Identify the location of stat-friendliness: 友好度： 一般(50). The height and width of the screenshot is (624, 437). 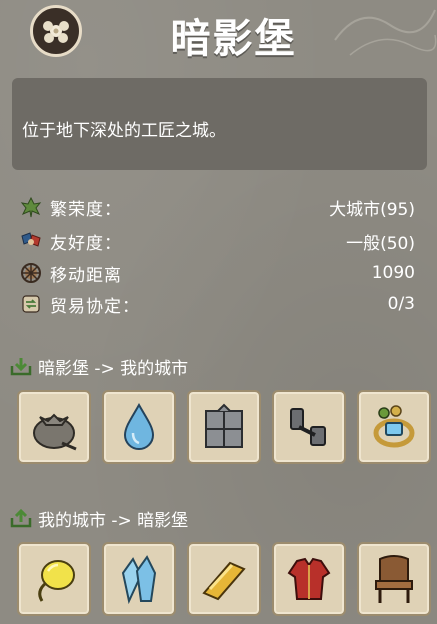
(217, 241).